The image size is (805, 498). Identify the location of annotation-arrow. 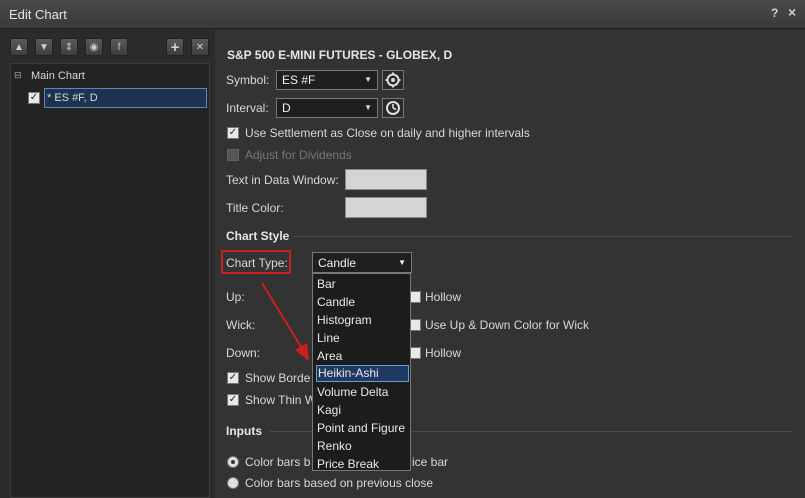
(285, 321).